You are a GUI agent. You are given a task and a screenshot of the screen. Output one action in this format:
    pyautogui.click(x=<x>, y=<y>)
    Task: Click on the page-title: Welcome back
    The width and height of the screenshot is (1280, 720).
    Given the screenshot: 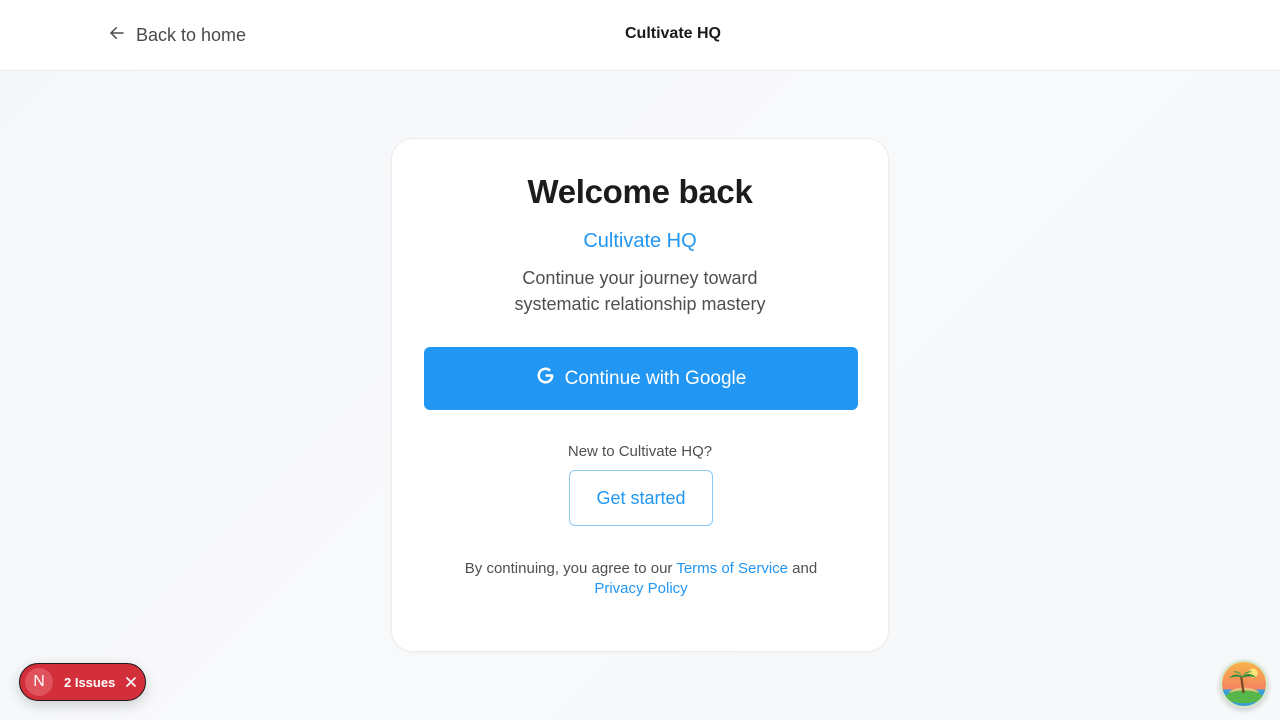 What is the action you would take?
    pyautogui.click(x=640, y=191)
    